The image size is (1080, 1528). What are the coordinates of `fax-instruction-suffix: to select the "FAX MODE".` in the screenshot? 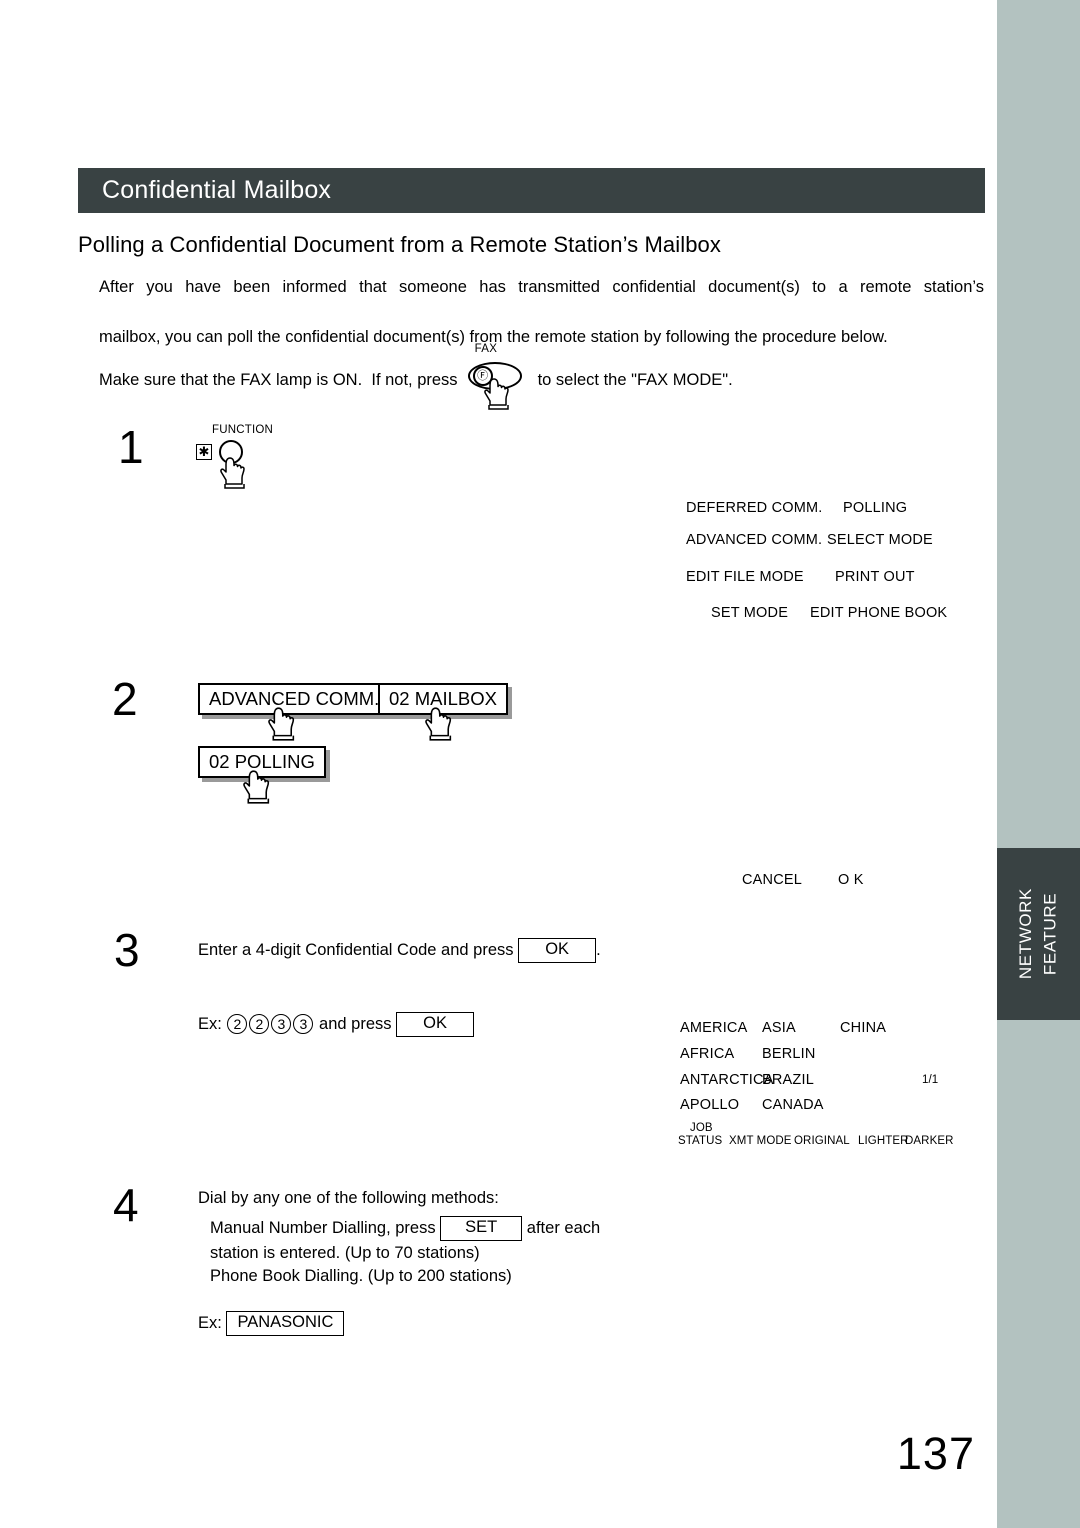 It's located at (635, 379).